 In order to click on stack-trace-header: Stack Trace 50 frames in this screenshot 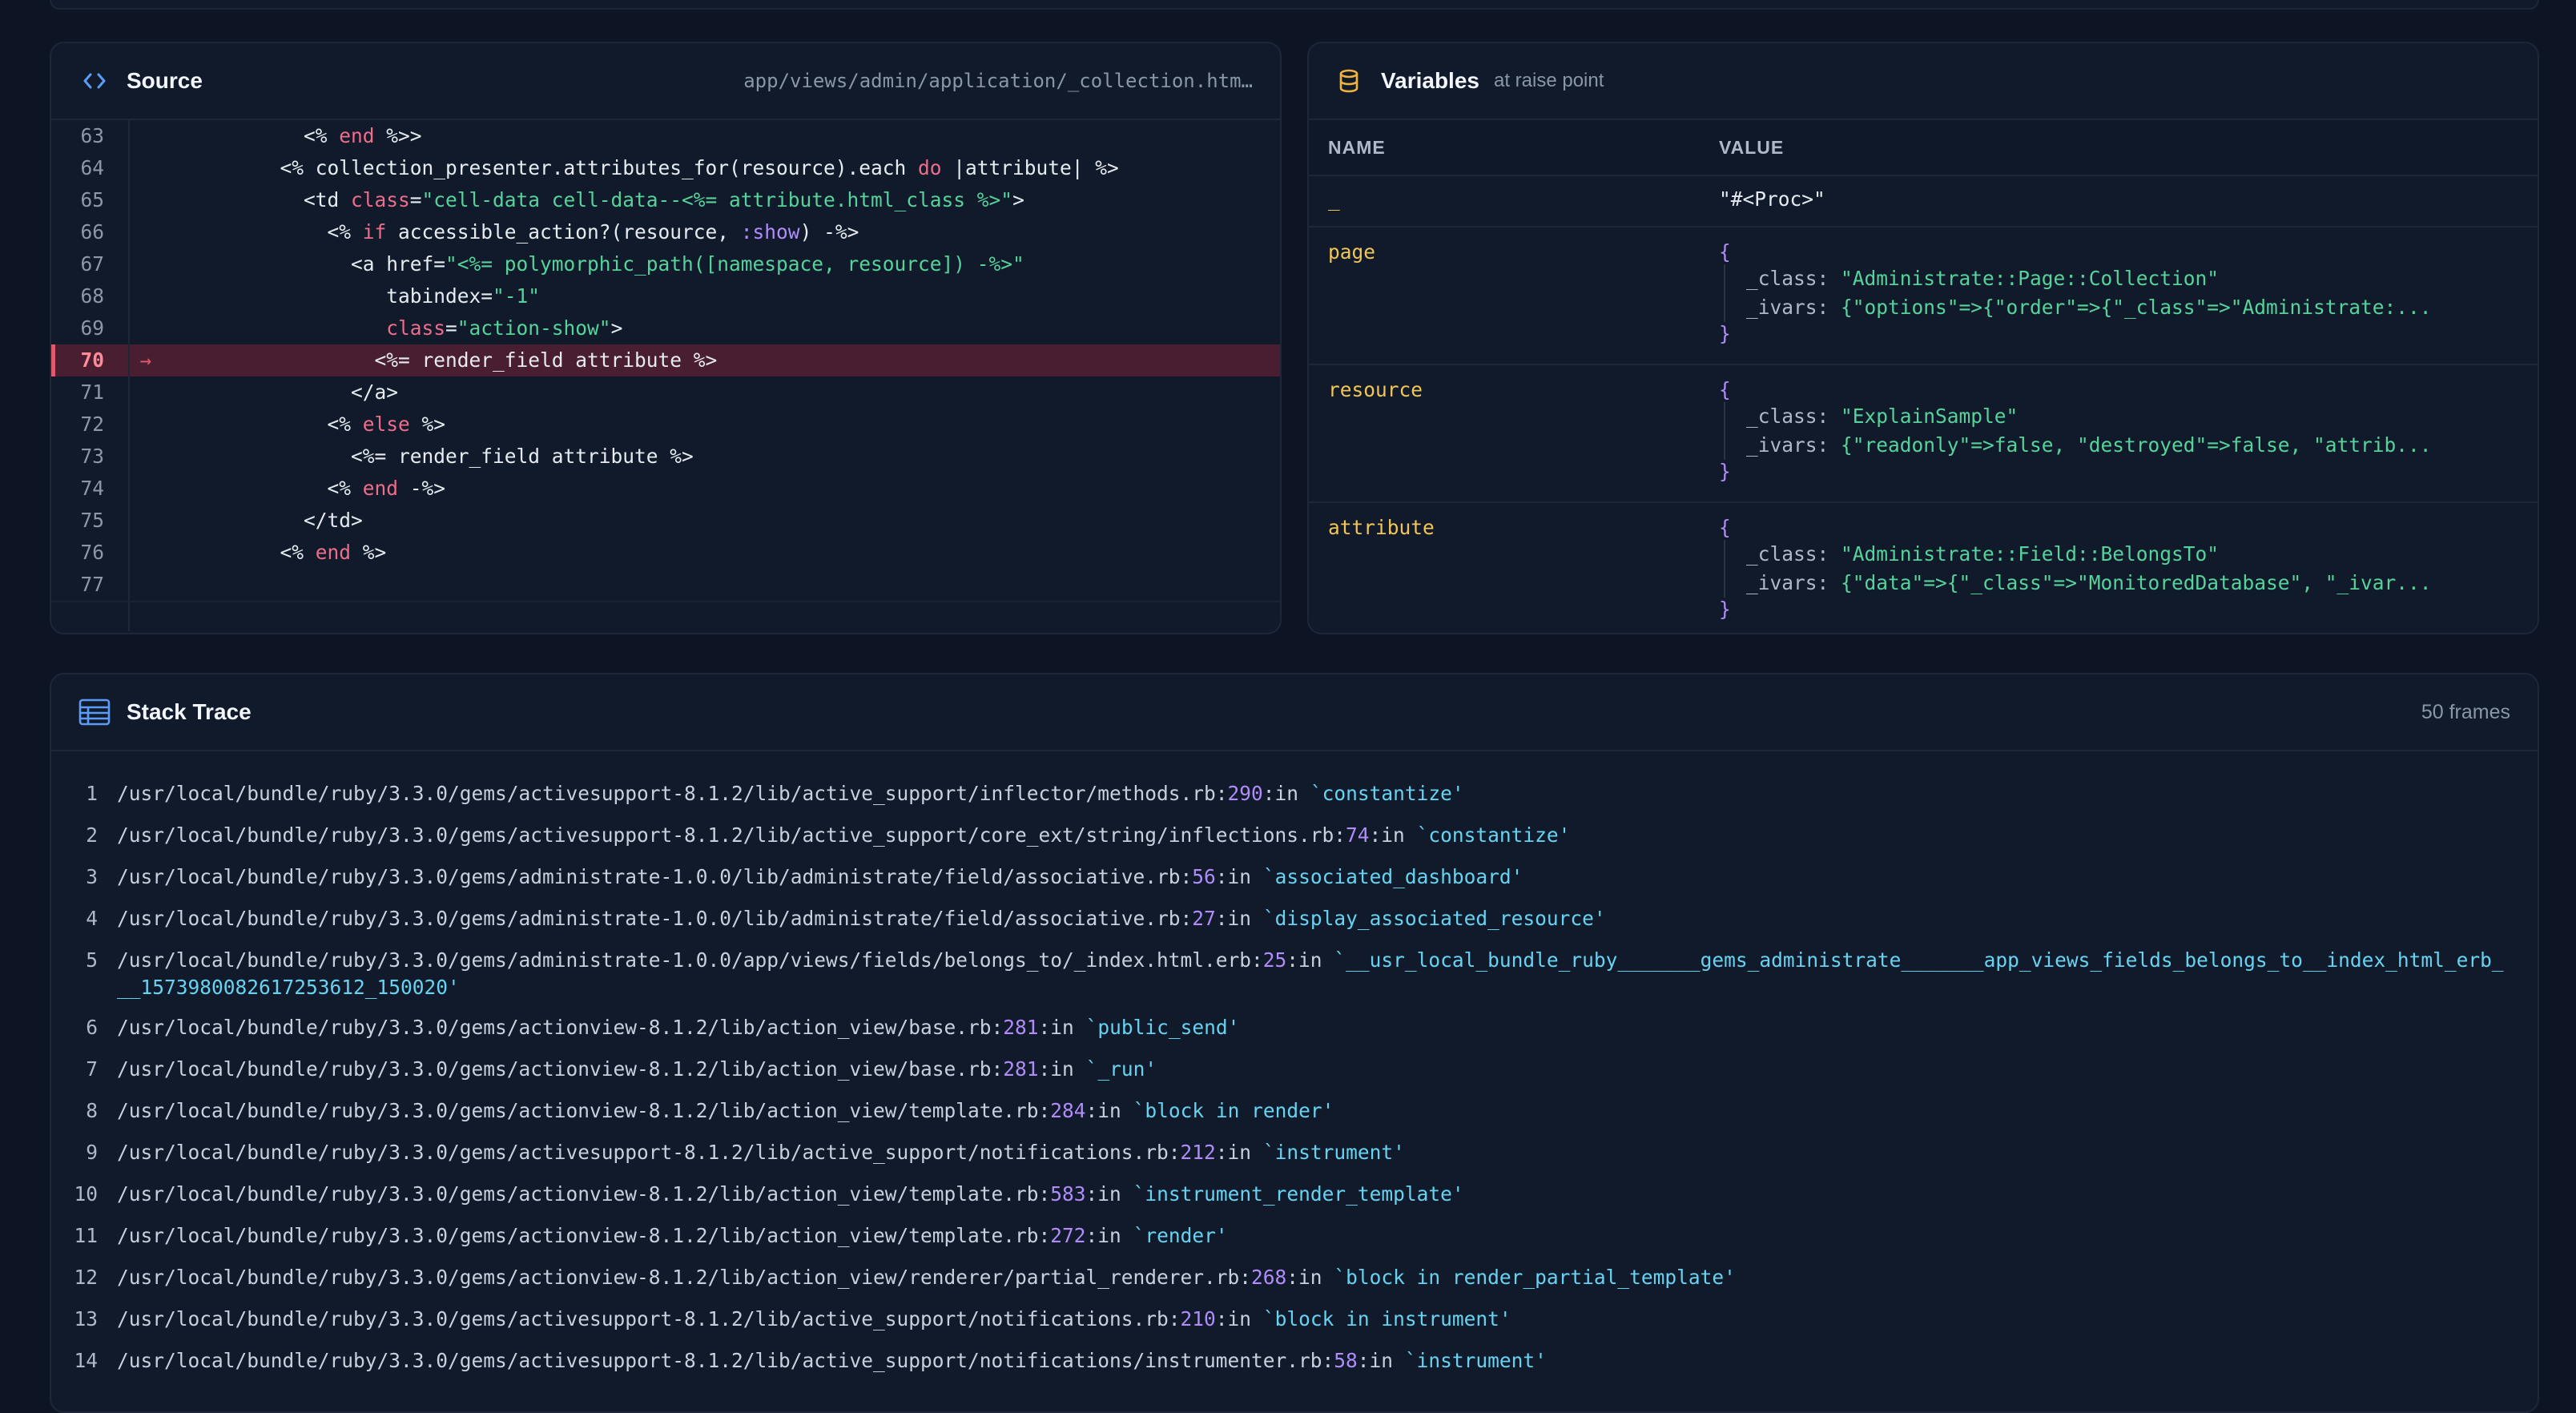, I will do `click(1294, 712)`.